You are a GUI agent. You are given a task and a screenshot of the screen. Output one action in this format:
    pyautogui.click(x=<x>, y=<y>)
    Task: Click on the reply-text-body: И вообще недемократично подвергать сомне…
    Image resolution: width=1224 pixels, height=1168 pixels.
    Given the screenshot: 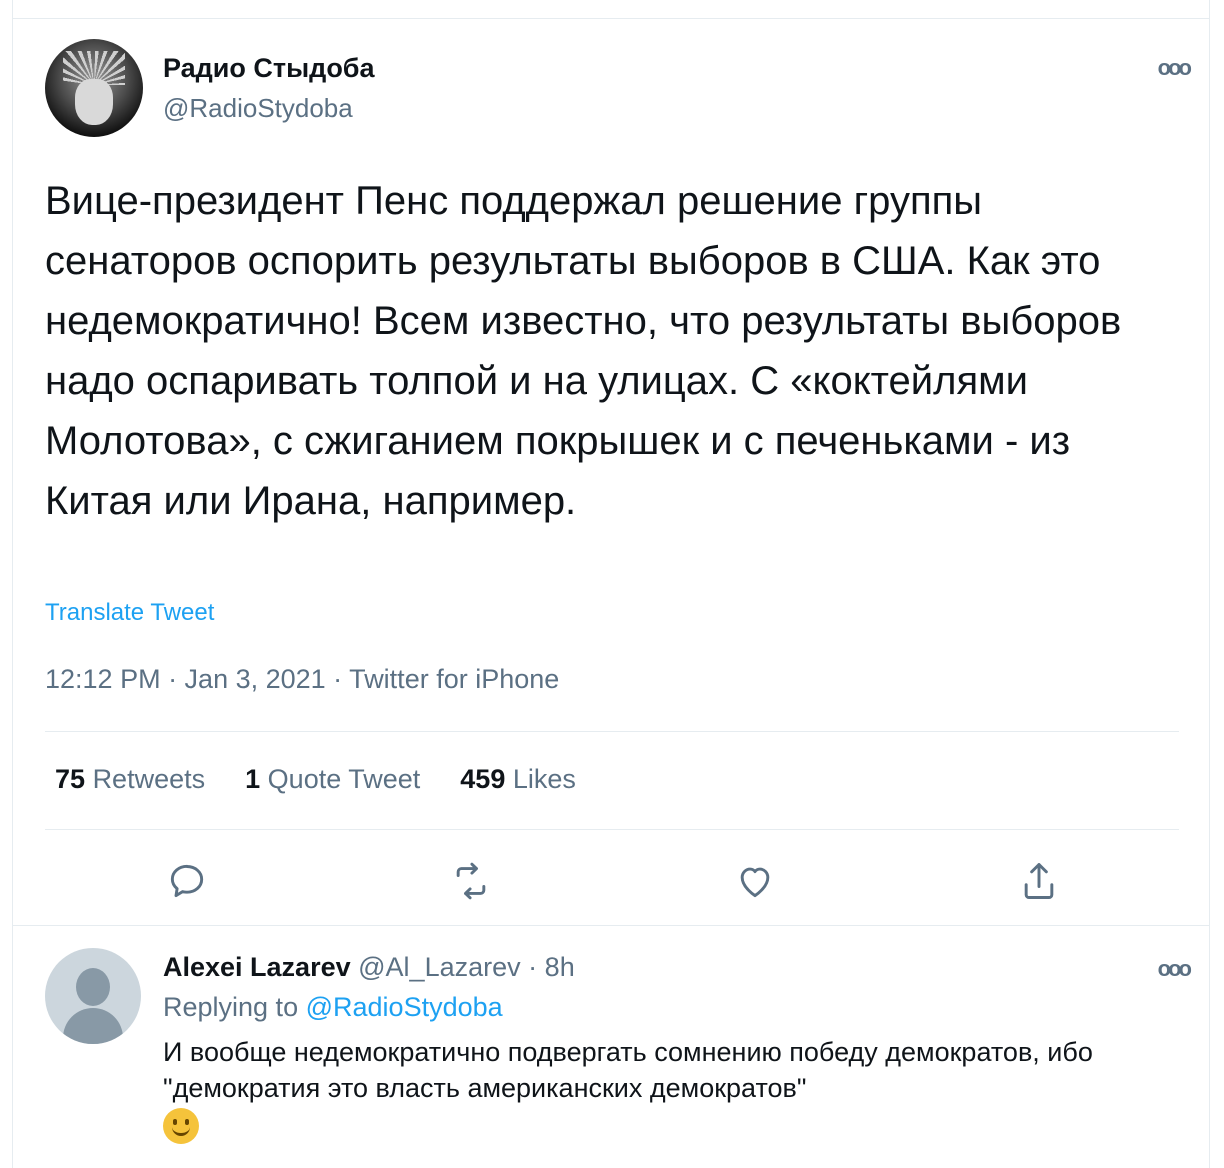 What is the action you would take?
    pyautogui.click(x=628, y=1070)
    